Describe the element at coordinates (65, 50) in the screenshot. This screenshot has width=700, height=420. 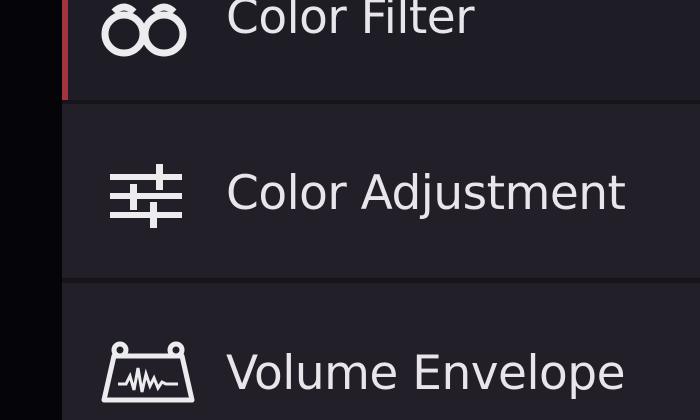
I see `active-indicator` at that location.